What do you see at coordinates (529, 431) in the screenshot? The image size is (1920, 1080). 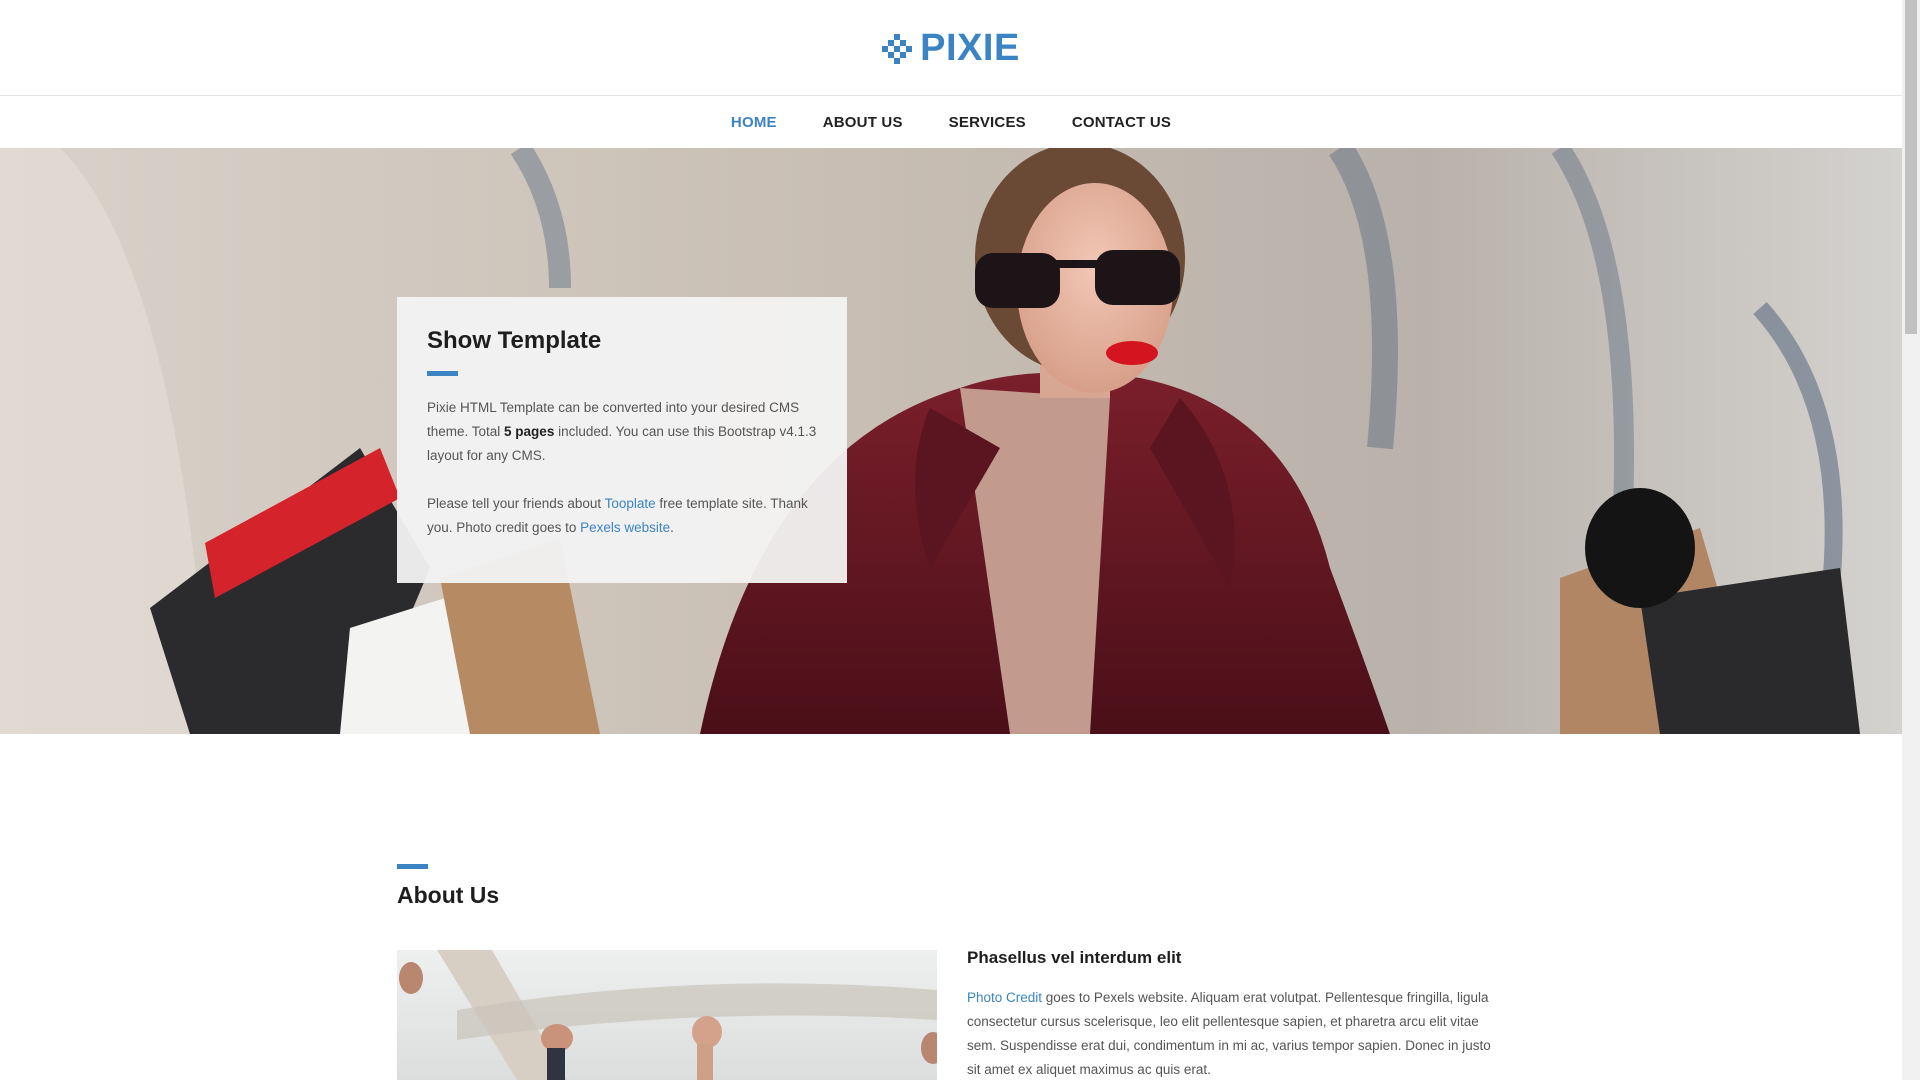 I see `hero-p1-bold: 5 pages` at bounding box center [529, 431].